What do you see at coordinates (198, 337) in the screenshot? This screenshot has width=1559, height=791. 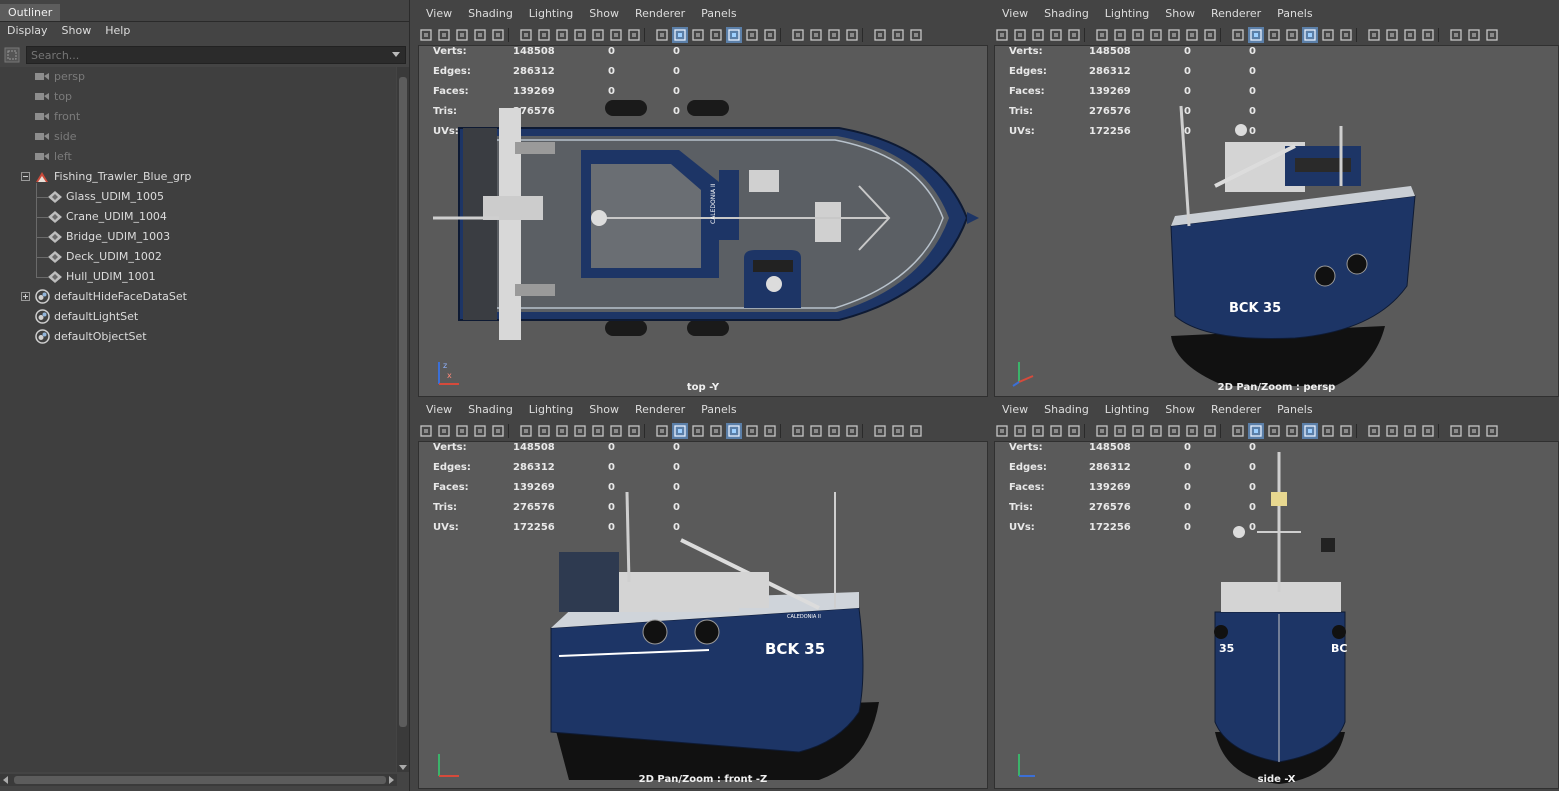 I see `tree-item-object-set: defaultObjectSet` at bounding box center [198, 337].